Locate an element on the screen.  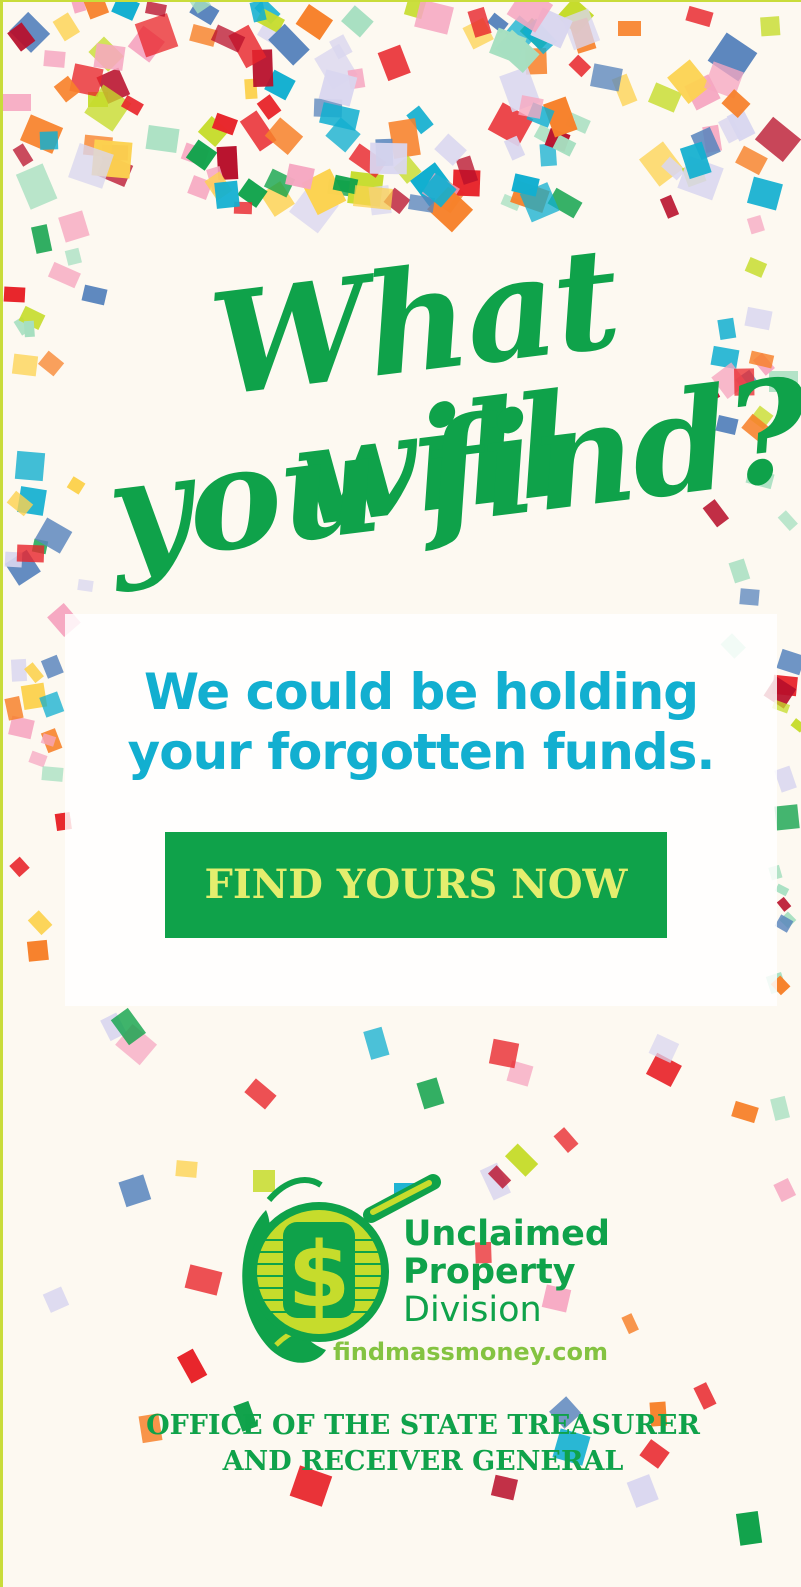
tagline-line-1: We could be holding is located at coordinates (421, 692).